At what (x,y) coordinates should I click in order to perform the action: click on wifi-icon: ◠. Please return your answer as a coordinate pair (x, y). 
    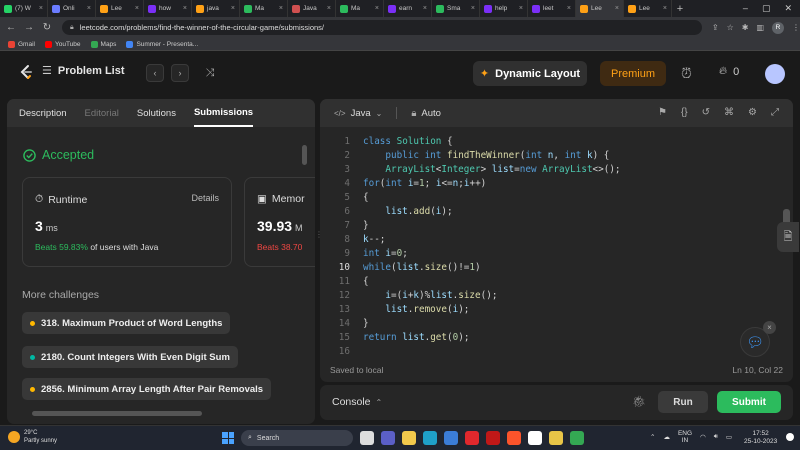
    Looking at the image, I should click on (703, 437).